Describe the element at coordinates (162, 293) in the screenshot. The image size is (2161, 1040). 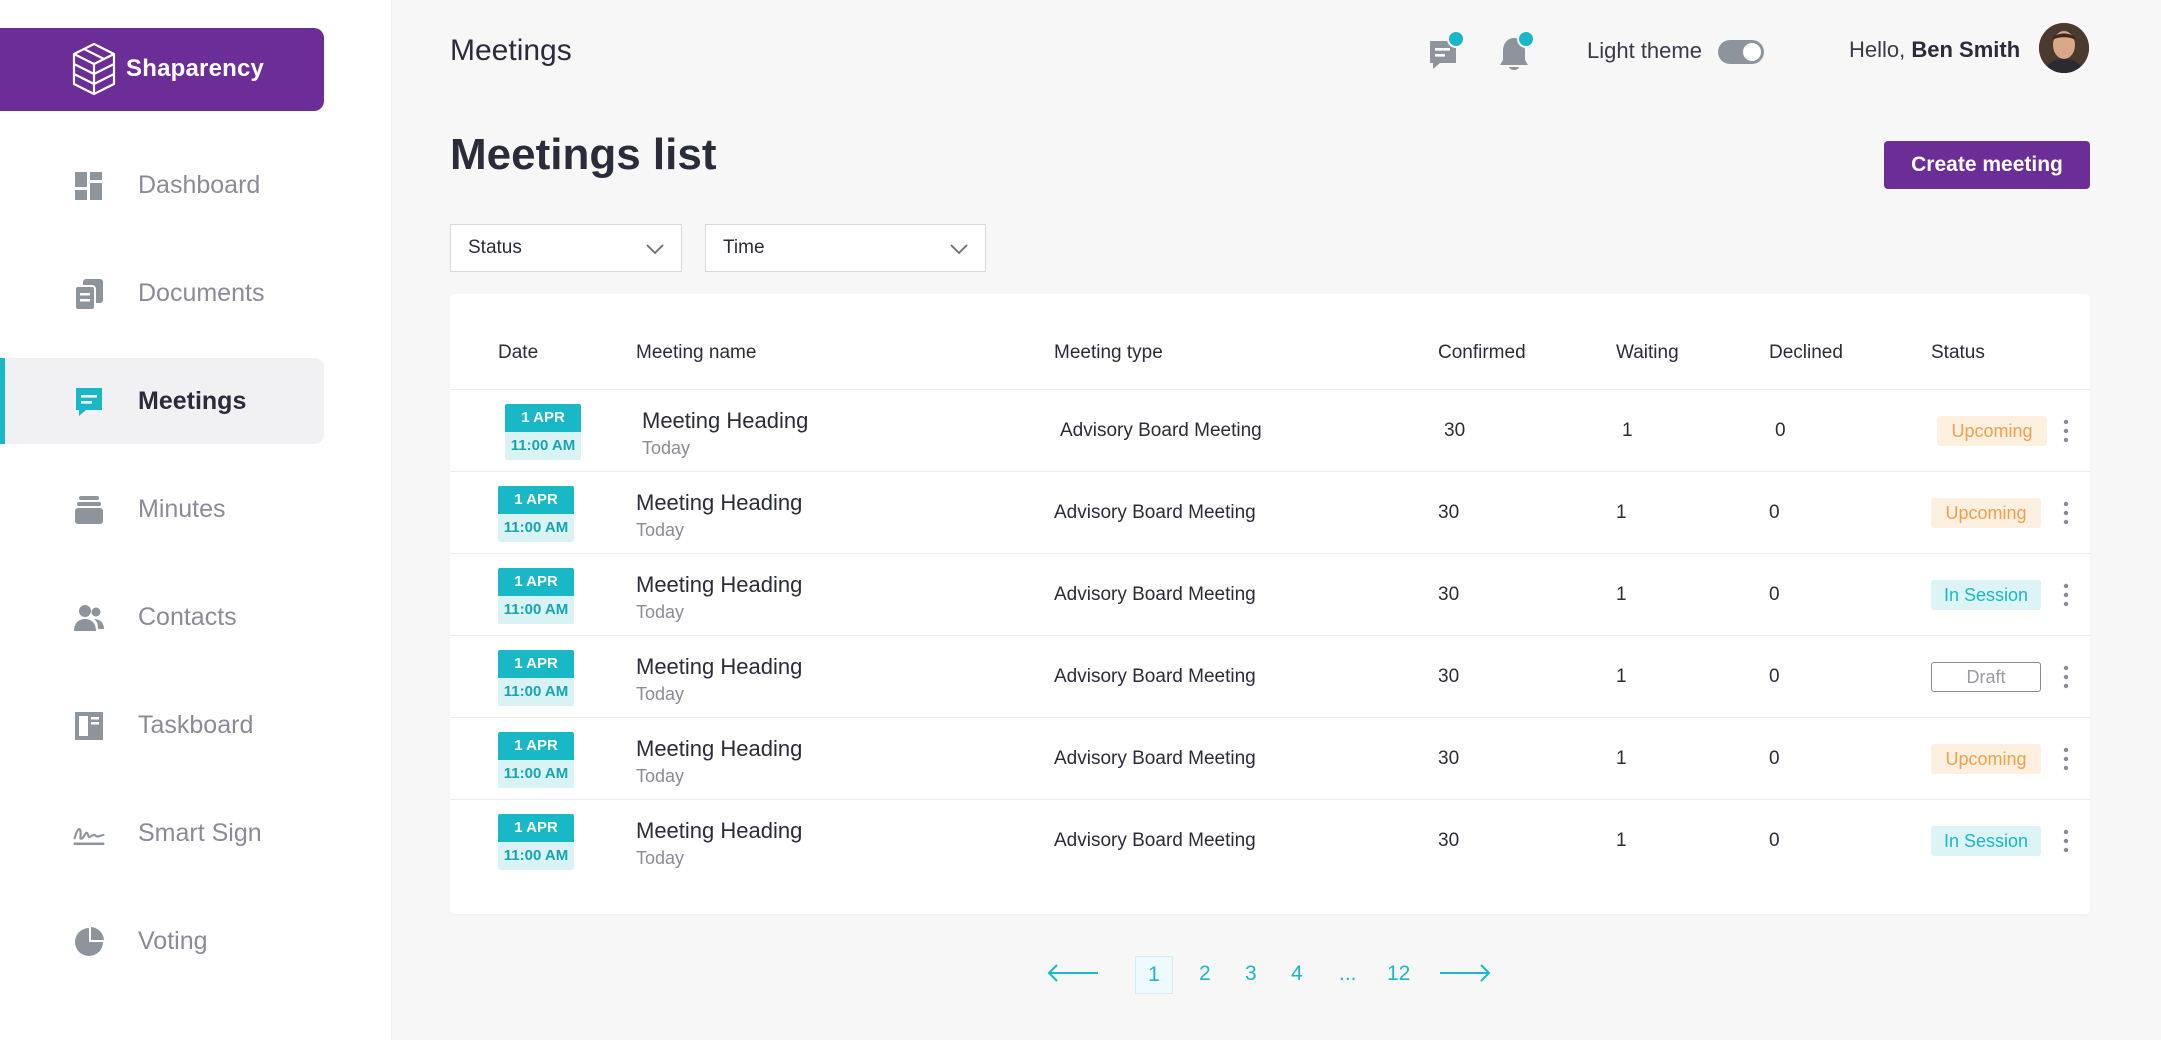
I see `sidebar-item-documents: Documents` at that location.